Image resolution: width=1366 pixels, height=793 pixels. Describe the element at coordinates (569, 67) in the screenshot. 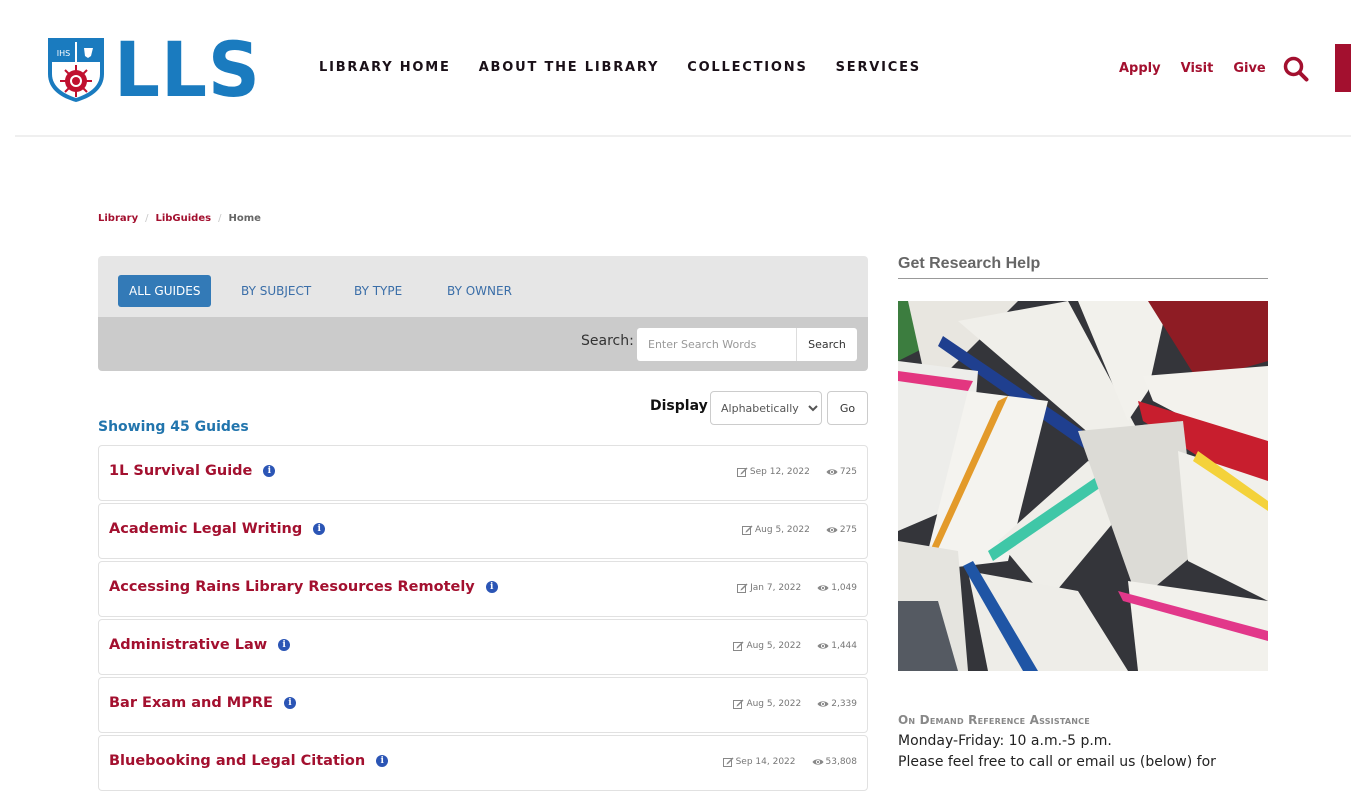

I see `nav-about-the-library: ABOUT THE LIBRARY` at that location.